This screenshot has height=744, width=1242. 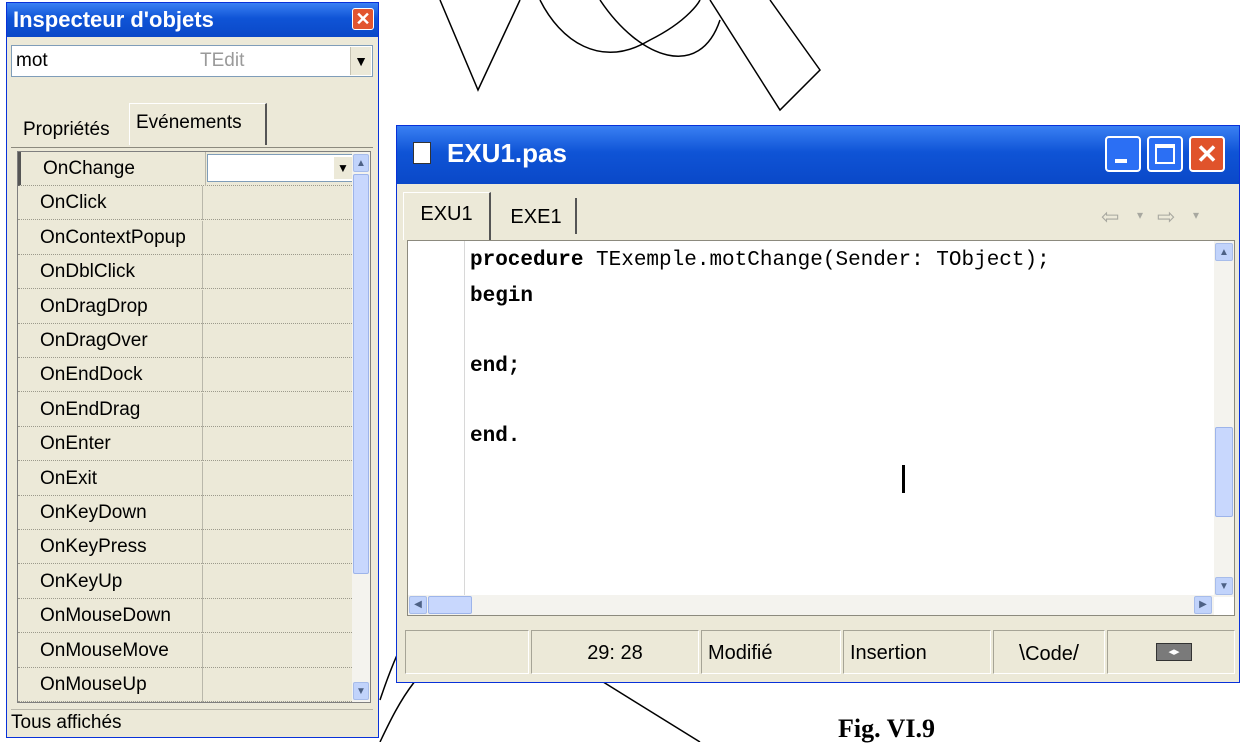 I want to click on back-arrow-icon: ⇦, so click(x=1110, y=217).